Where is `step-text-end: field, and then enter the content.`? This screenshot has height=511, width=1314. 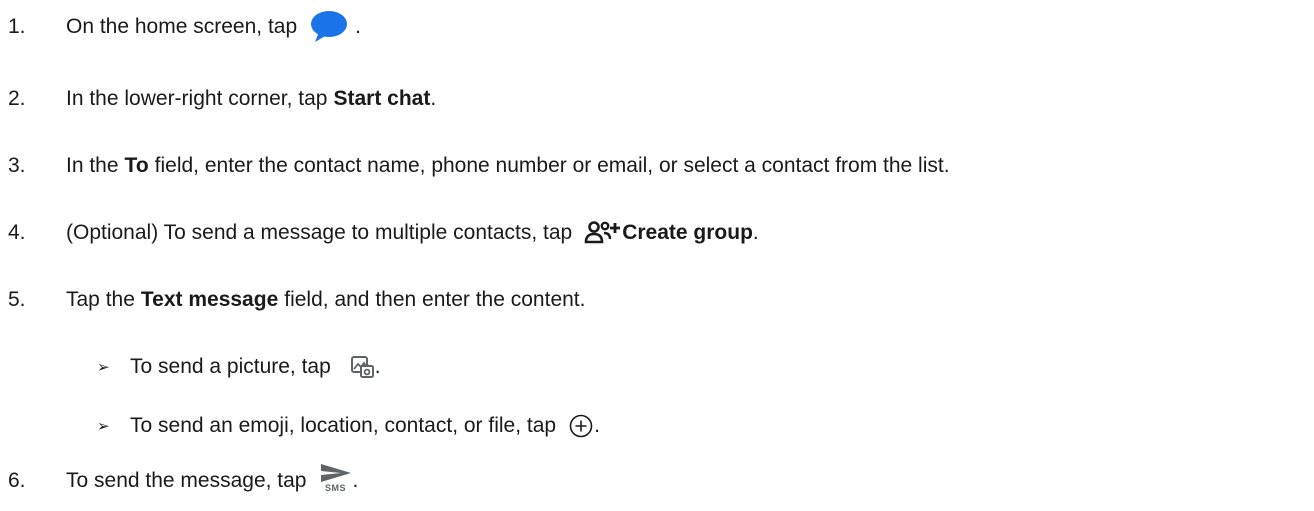
step-text-end: field, and then enter the content. is located at coordinates (435, 299).